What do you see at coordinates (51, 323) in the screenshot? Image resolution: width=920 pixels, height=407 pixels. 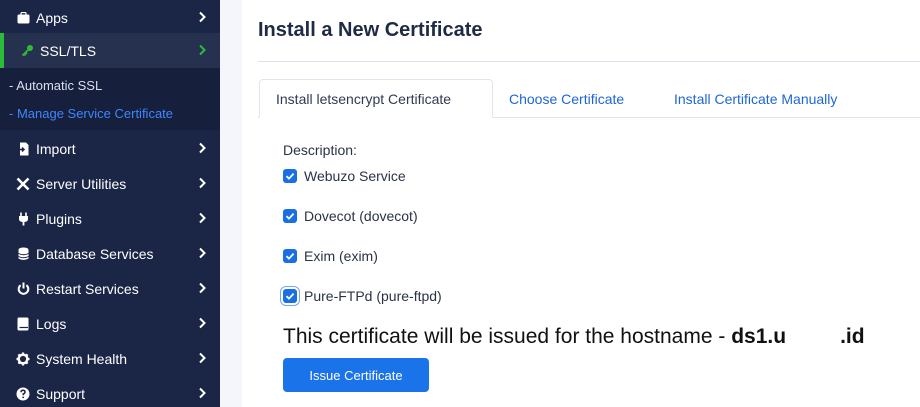 I see `sidebar-item-label: Logs` at bounding box center [51, 323].